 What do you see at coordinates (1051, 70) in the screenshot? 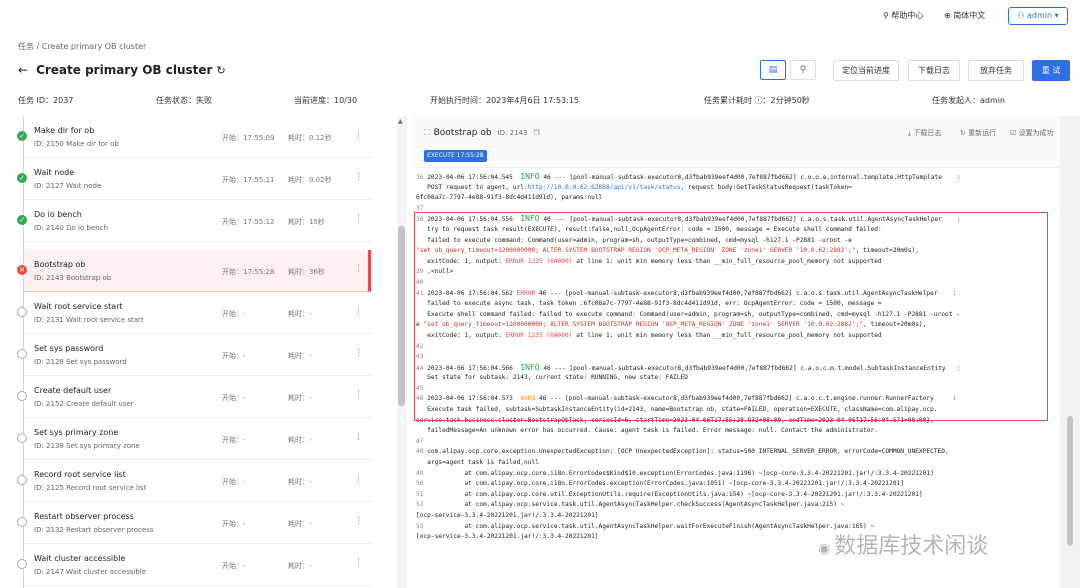
I see `retry-button: 重 试` at bounding box center [1051, 70].